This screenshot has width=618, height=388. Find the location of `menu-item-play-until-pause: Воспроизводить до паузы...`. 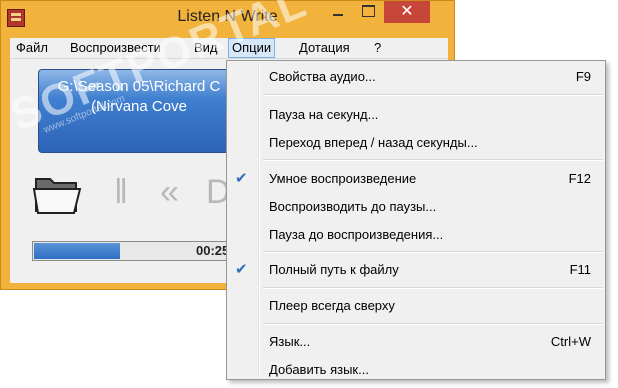

menu-item-play-until-pause: Воспроизводить до паузы... is located at coordinates (416, 207).